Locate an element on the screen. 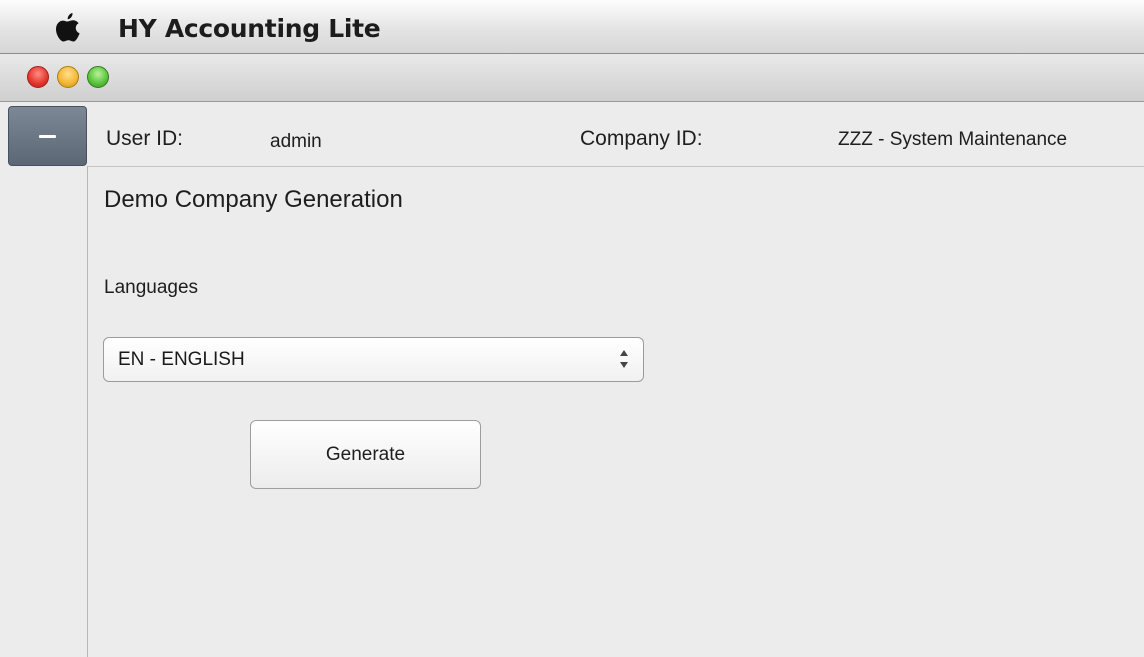 The image size is (1144, 657). languages-label: Languages is located at coordinates (151, 287).